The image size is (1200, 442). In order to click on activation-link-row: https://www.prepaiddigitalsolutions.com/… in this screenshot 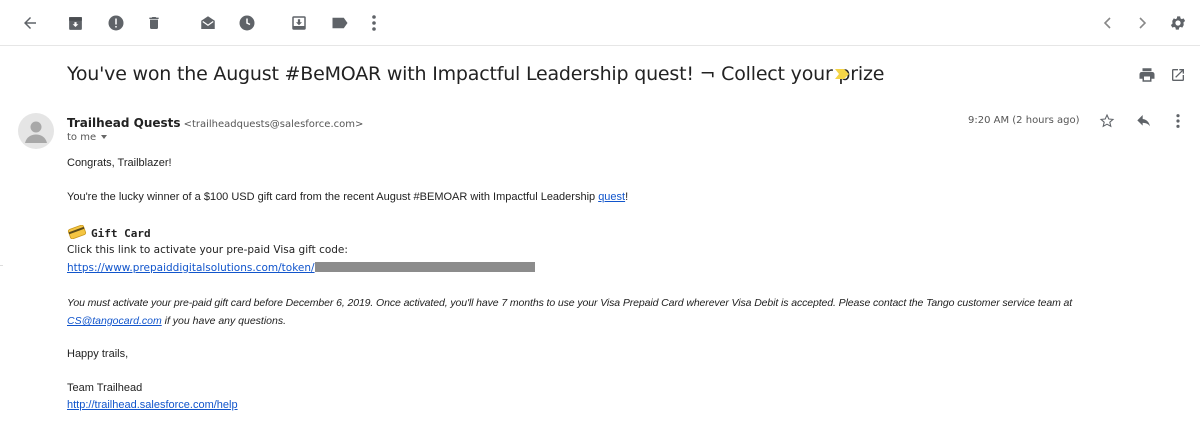, I will do `click(301, 268)`.